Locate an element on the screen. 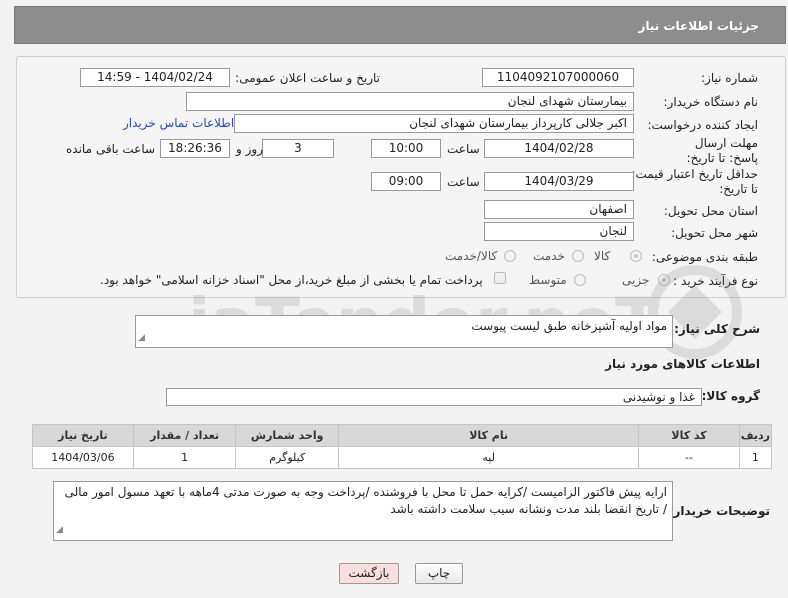 The width and height of the screenshot is (788, 598). need-number-label: شماره نیاز: is located at coordinates (729, 78).